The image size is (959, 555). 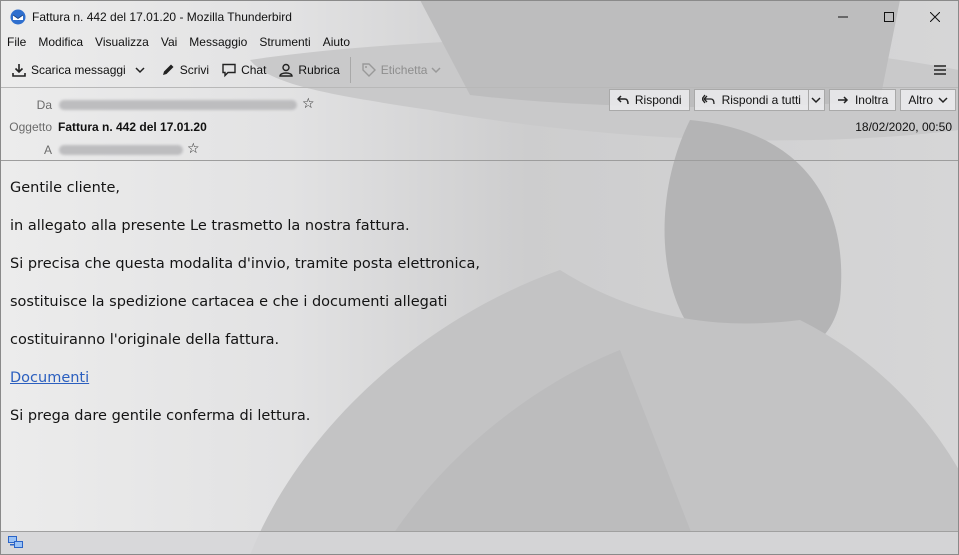 I want to click on minimize-icon, so click(x=843, y=16).